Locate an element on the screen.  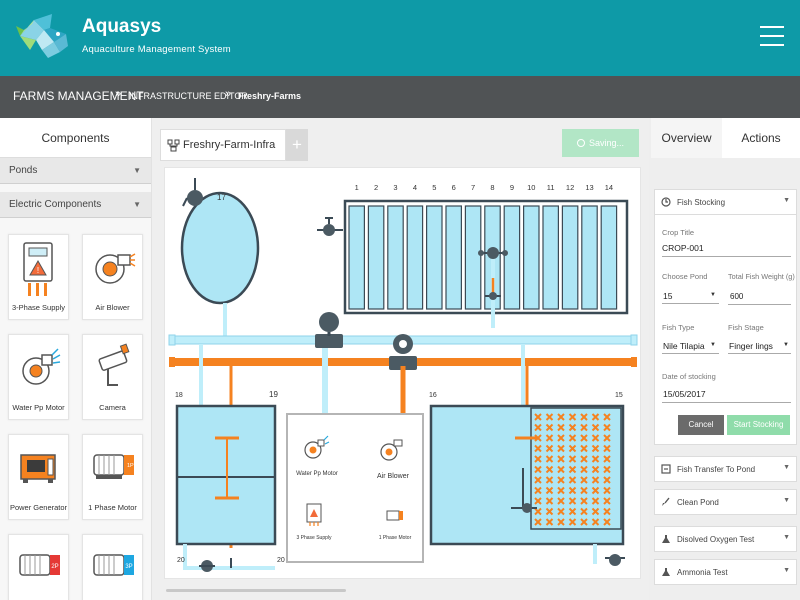
motor-badge-3p: 3P is located at coordinates (128, 567).